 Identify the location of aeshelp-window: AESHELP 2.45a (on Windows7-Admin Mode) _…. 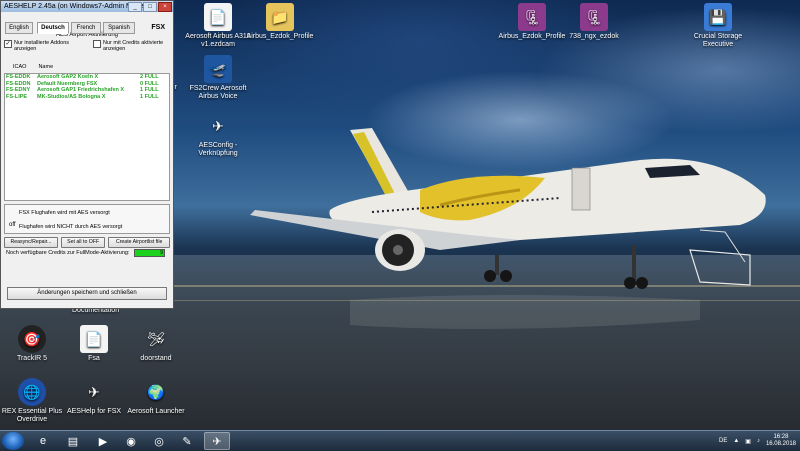
(87, 154).